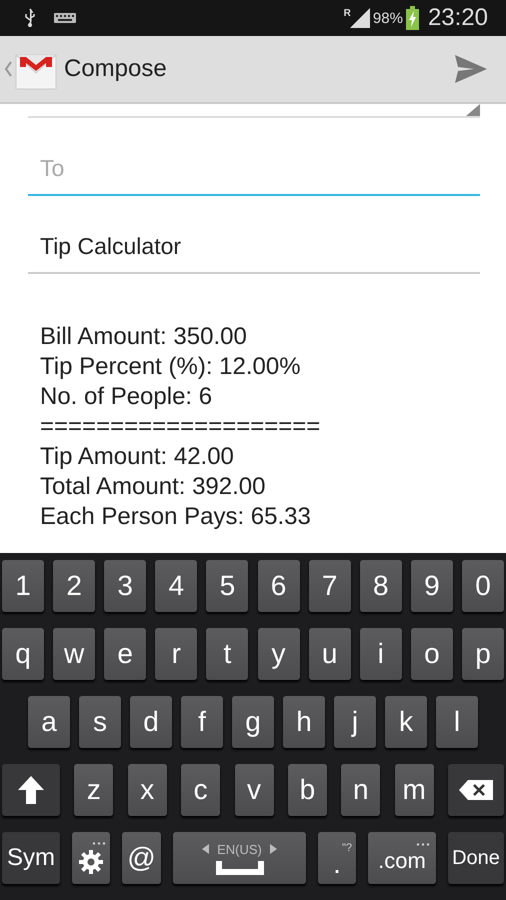 The height and width of the screenshot is (900, 506). What do you see at coordinates (253, 722) in the screenshot?
I see `keyboard-key: g` at bounding box center [253, 722].